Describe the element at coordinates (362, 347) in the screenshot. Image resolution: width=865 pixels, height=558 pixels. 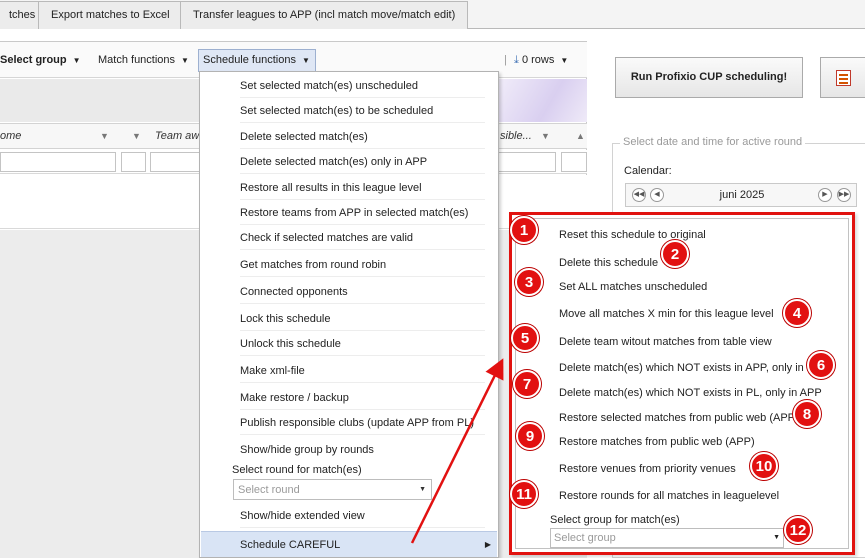
I see `menu-item-unlock-schedule: Unlock this schedule` at that location.